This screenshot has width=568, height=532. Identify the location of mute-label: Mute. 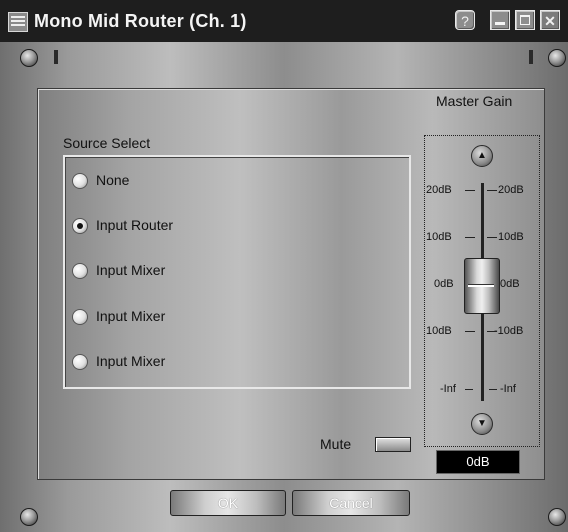
(336, 444).